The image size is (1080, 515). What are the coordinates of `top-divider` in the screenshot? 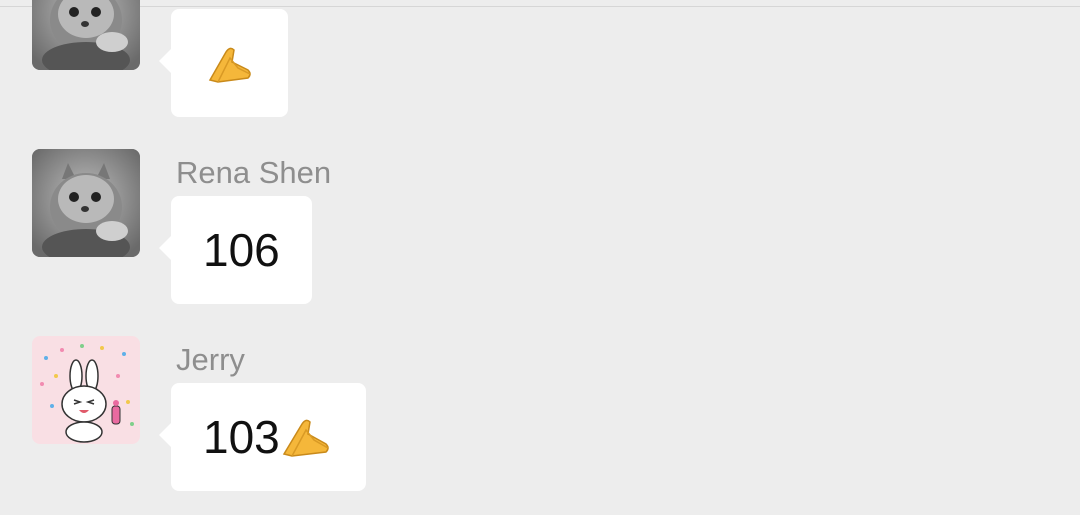 It's located at (540, 6).